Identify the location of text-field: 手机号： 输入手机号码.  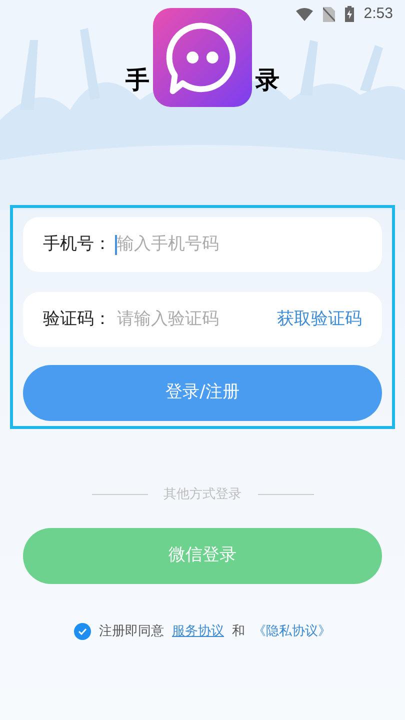
(202, 244).